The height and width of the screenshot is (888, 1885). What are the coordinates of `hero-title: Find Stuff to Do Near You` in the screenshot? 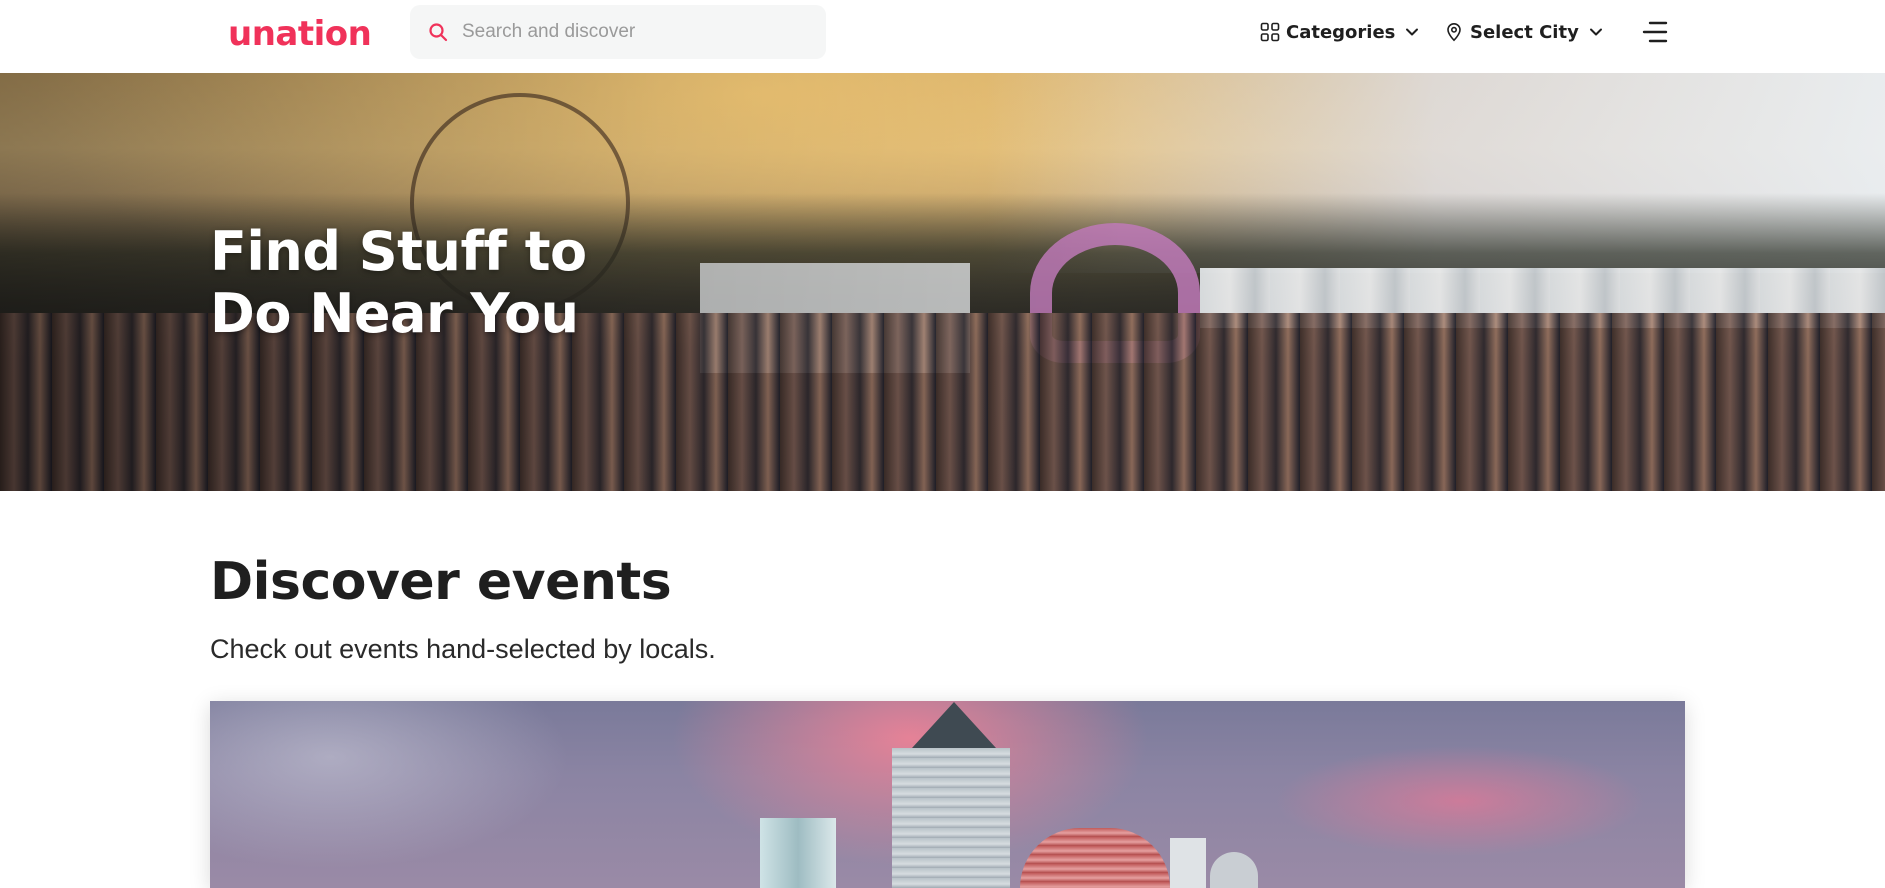 It's located at (398, 282).